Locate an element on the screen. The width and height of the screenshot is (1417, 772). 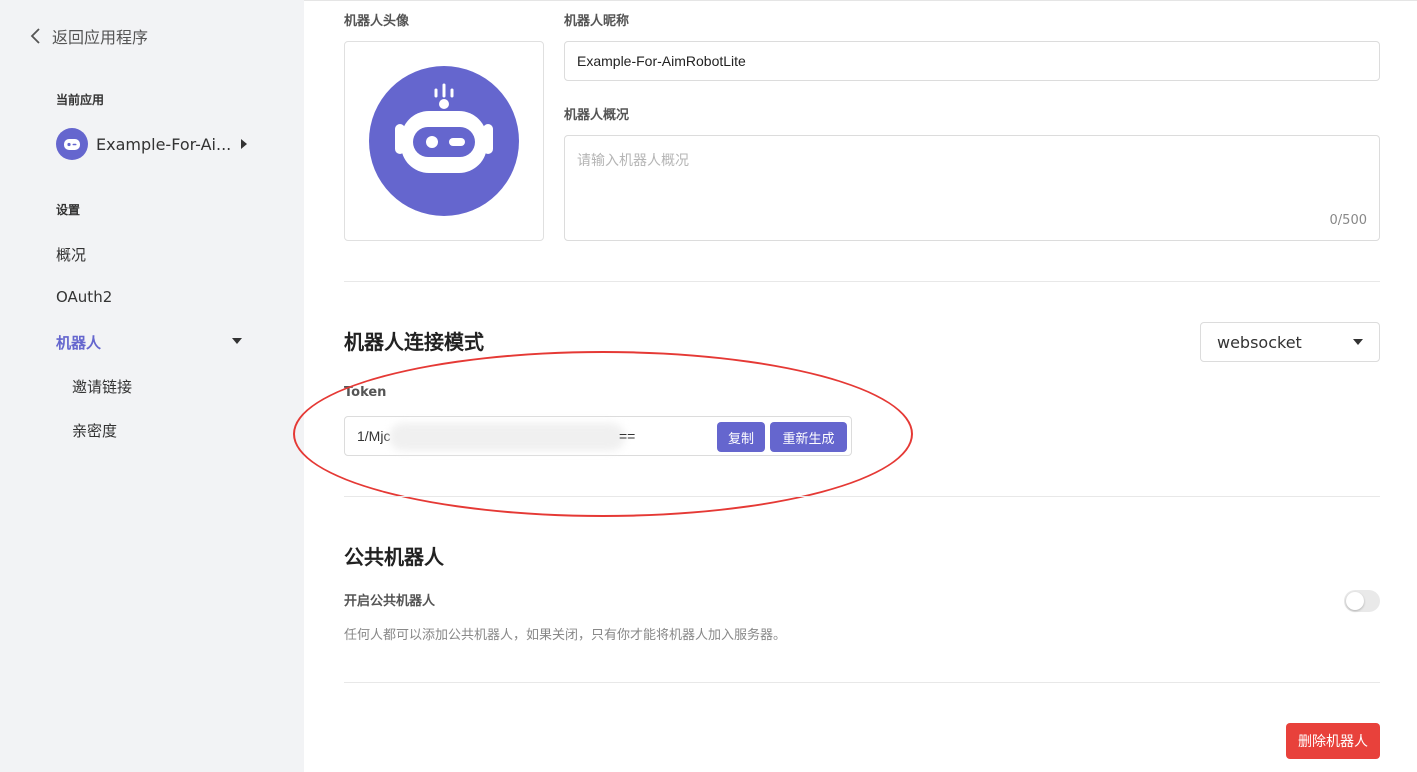
connection-mode-value: websocket is located at coordinates (1259, 342).